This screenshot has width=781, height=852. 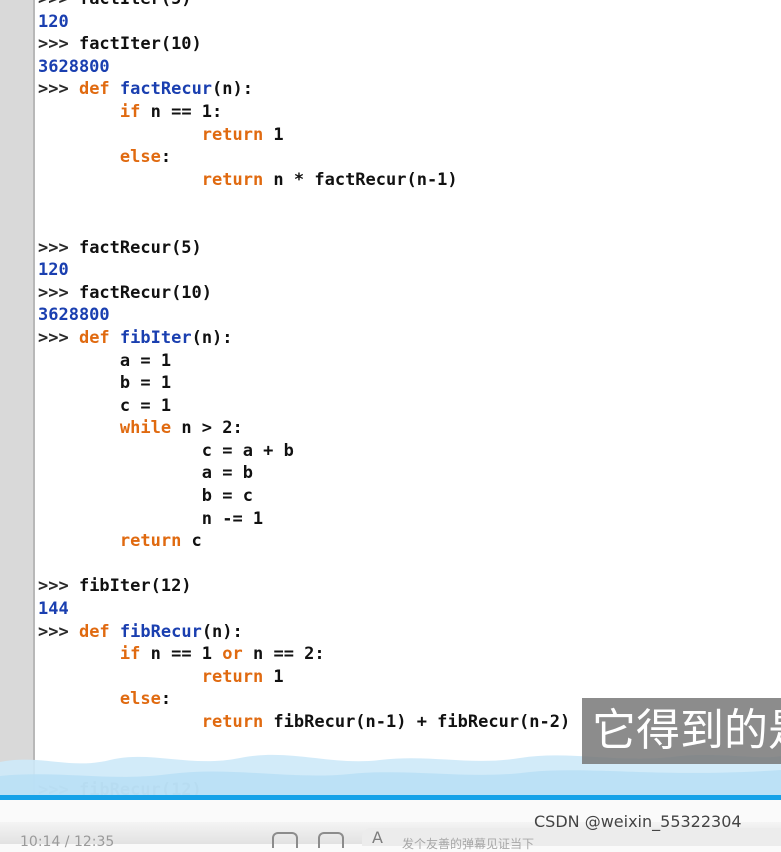 I want to click on code-text: c, so click(x=191, y=541).